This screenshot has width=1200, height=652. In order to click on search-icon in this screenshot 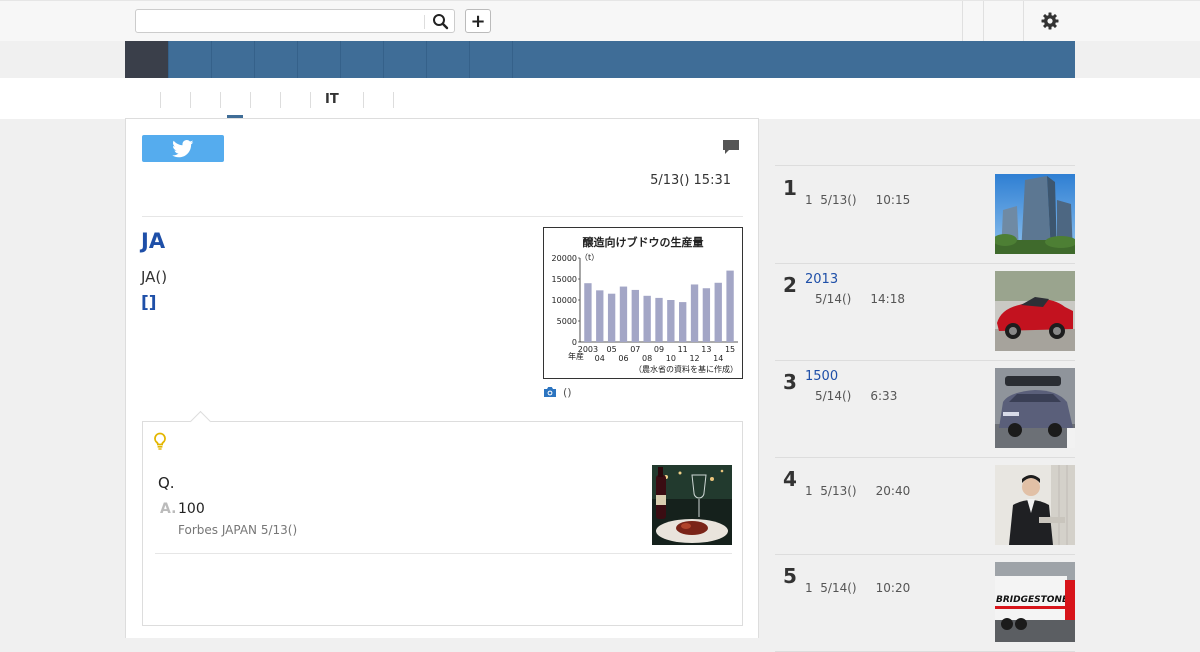, I will do `click(441, 22)`.